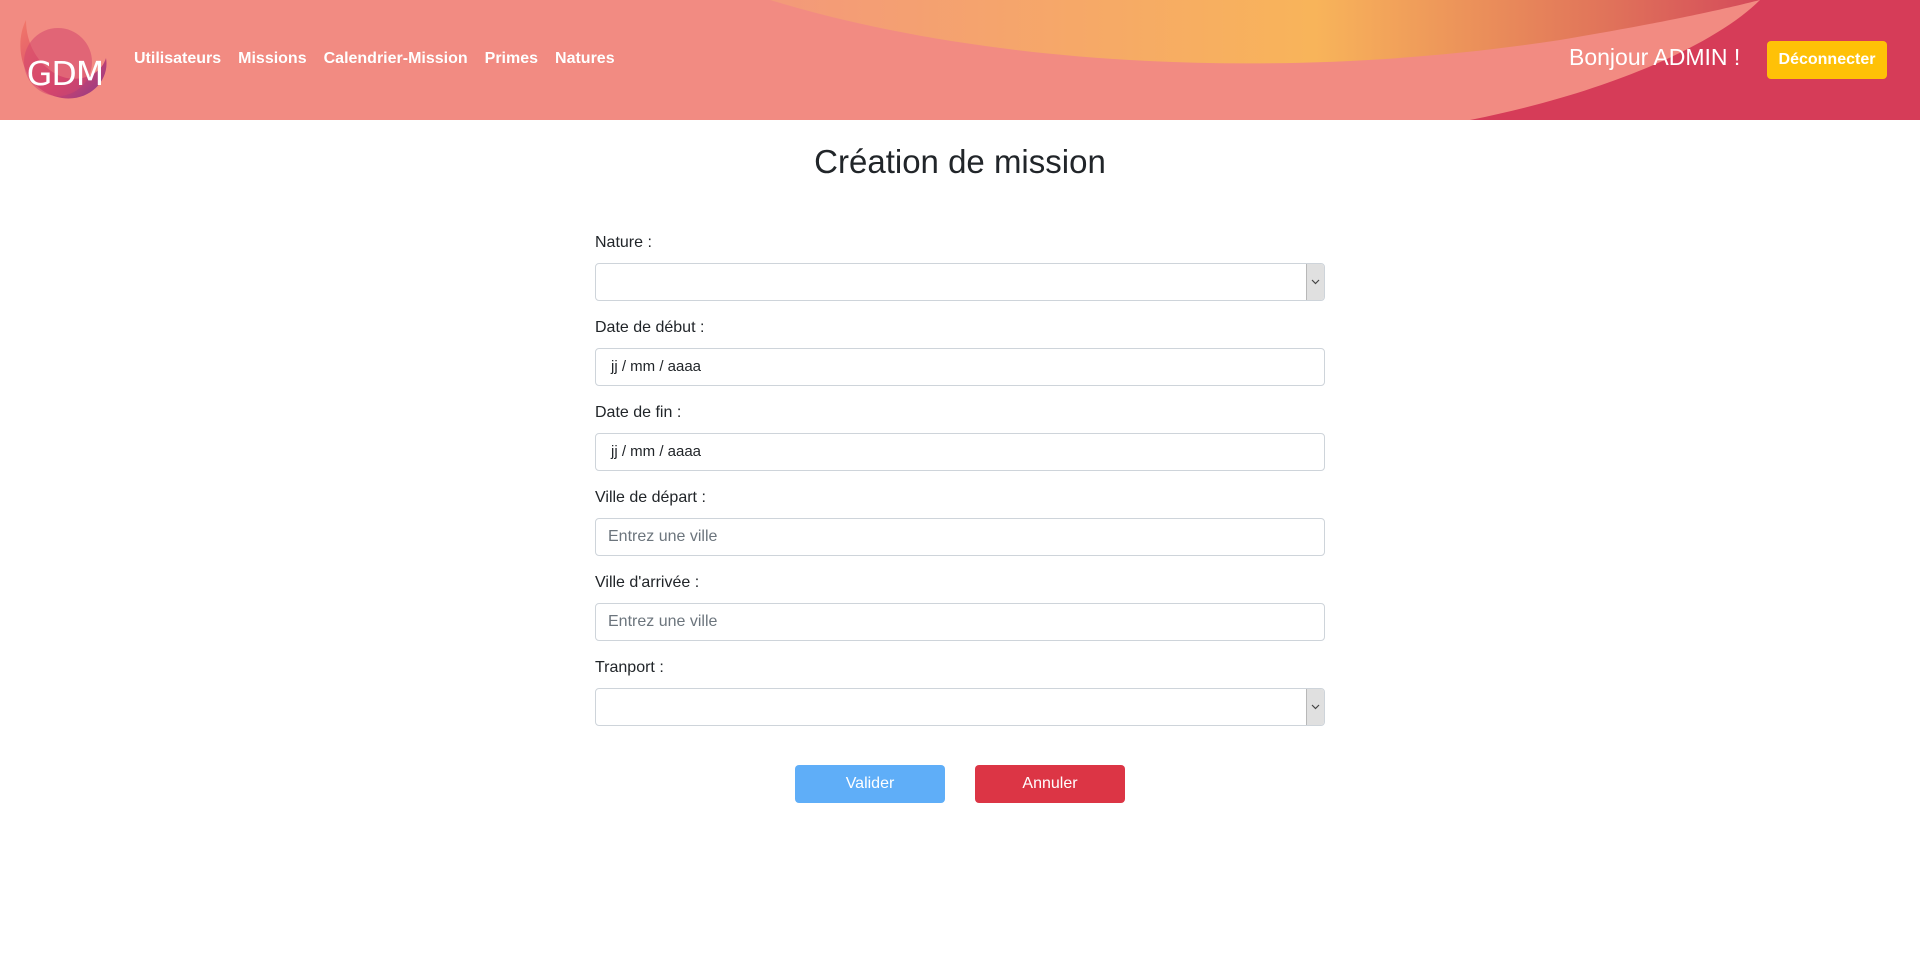 This screenshot has height=966, width=1920. I want to click on arrival-city-field: Ville d'arrivée :, so click(960, 607).